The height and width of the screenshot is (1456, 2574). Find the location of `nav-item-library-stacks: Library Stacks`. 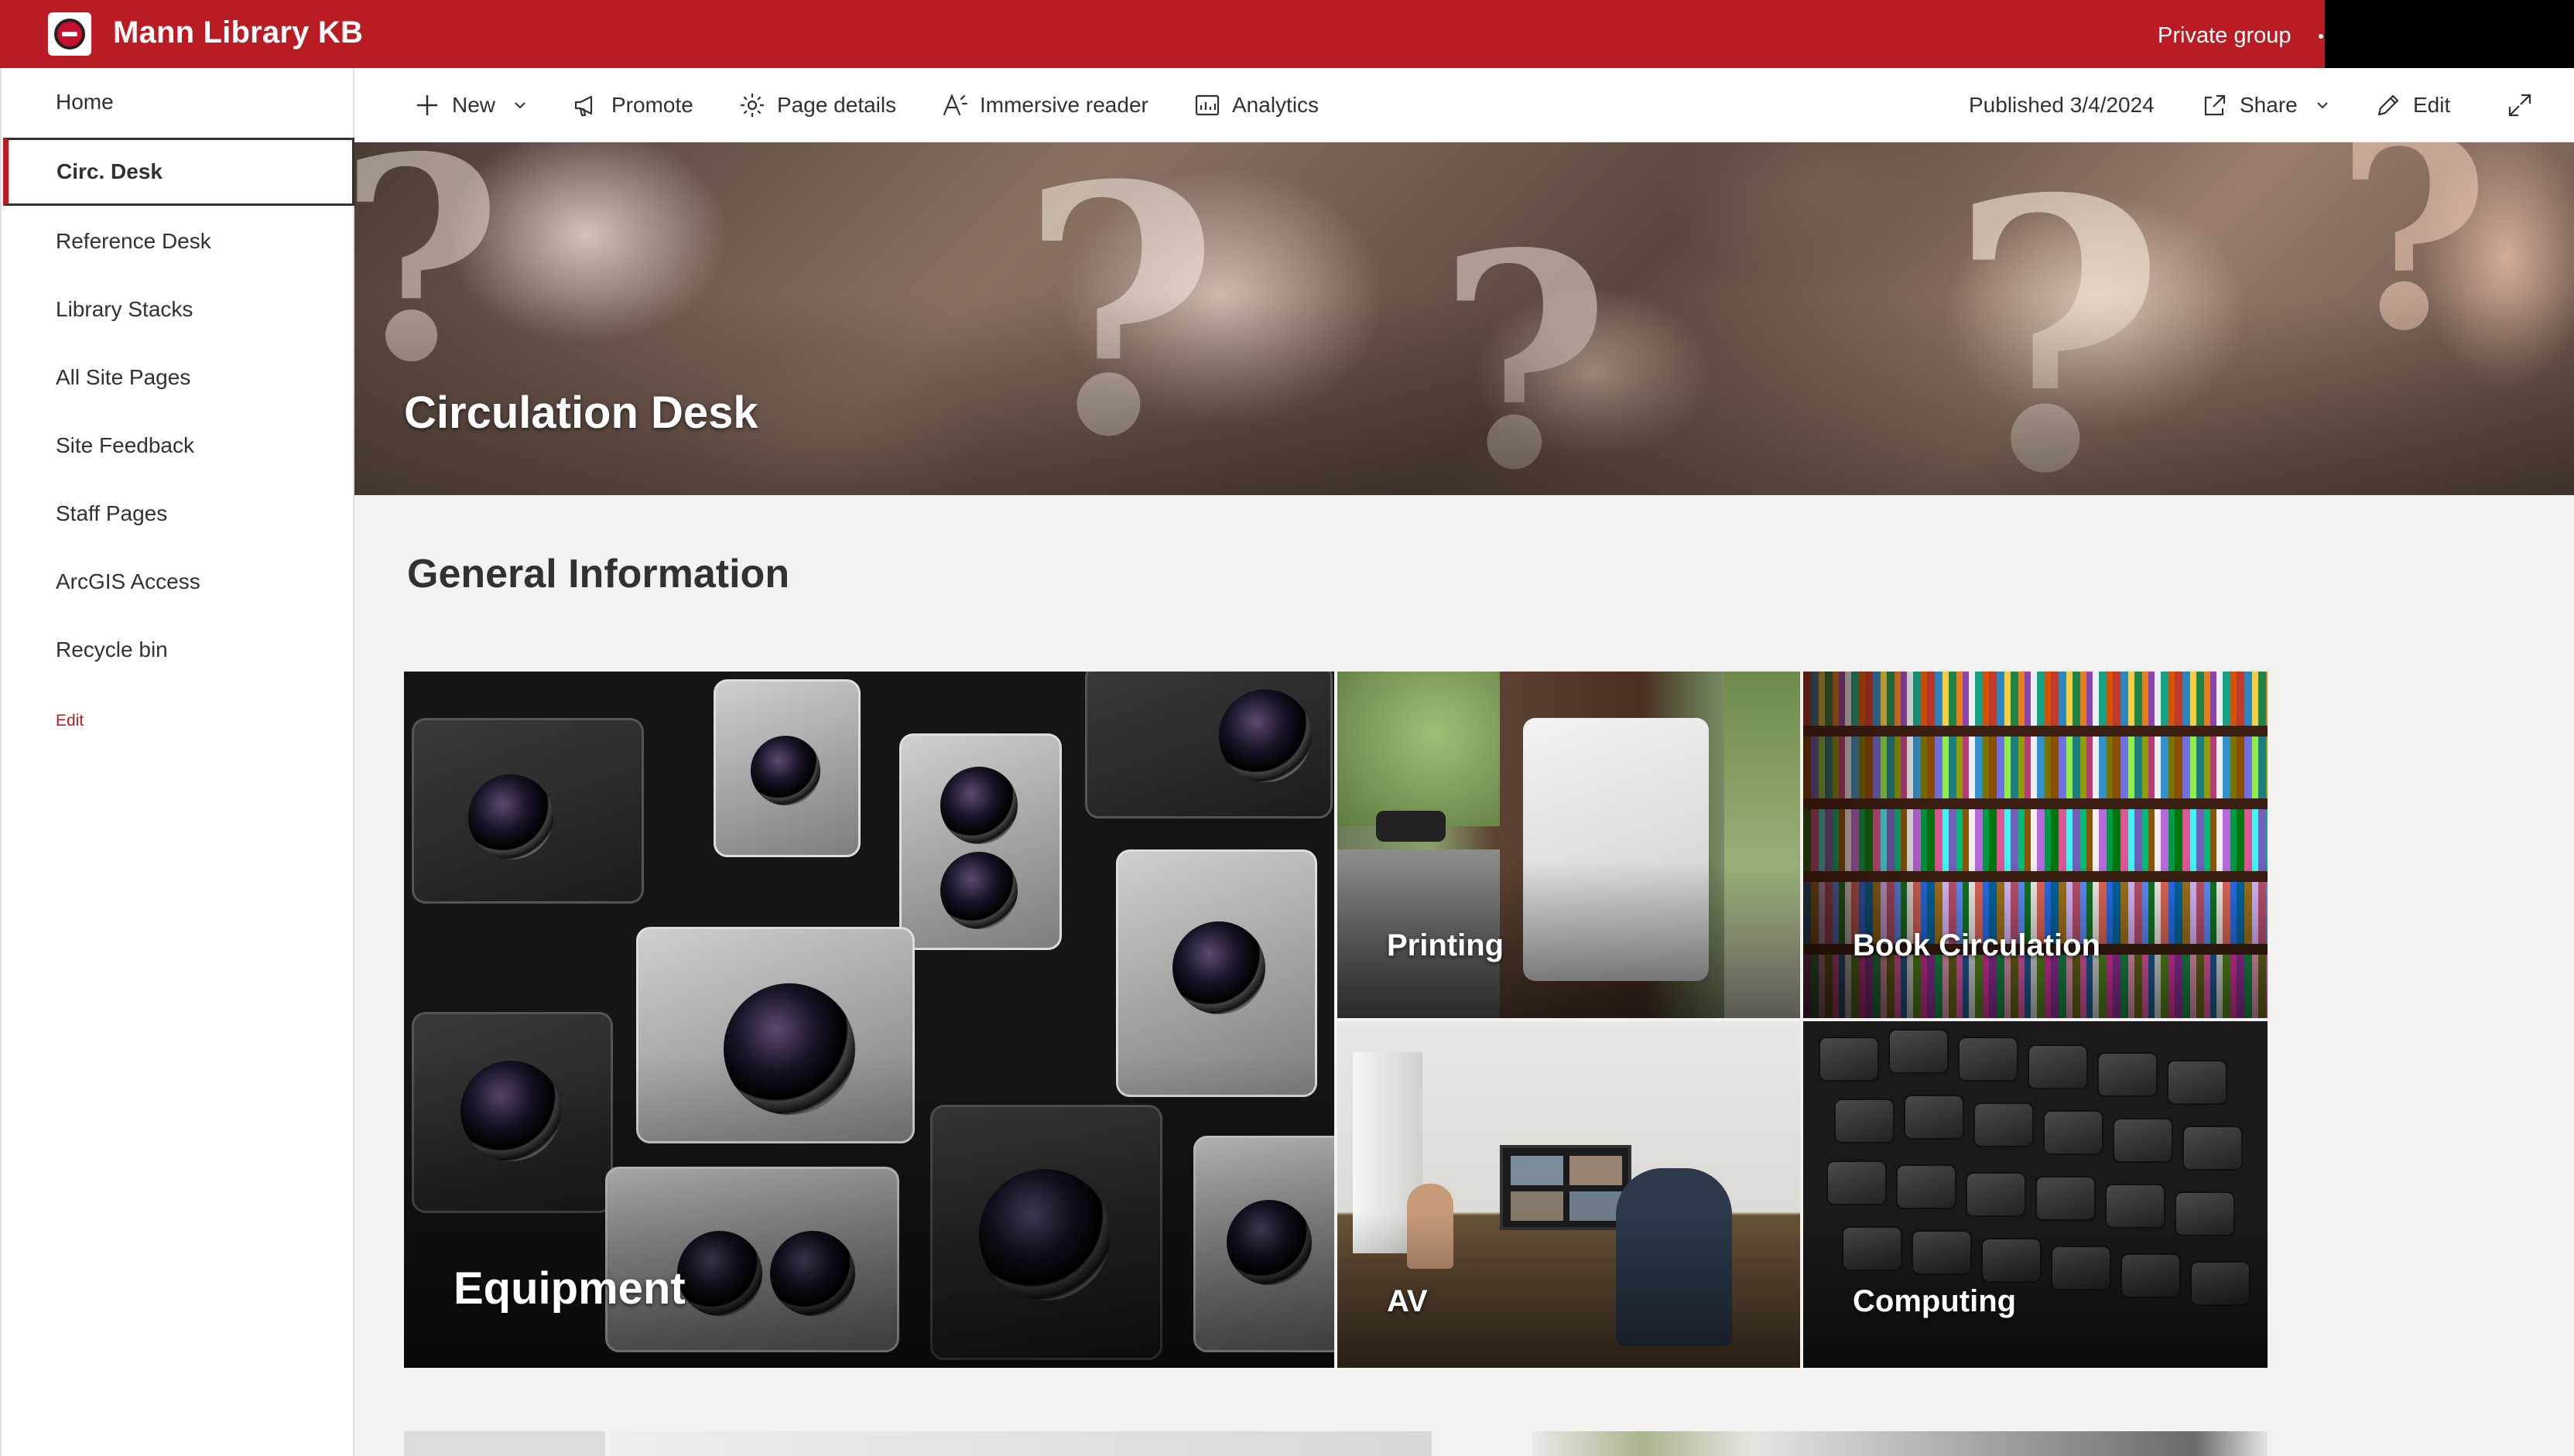

nav-item-library-stacks: Library Stacks is located at coordinates (178, 309).